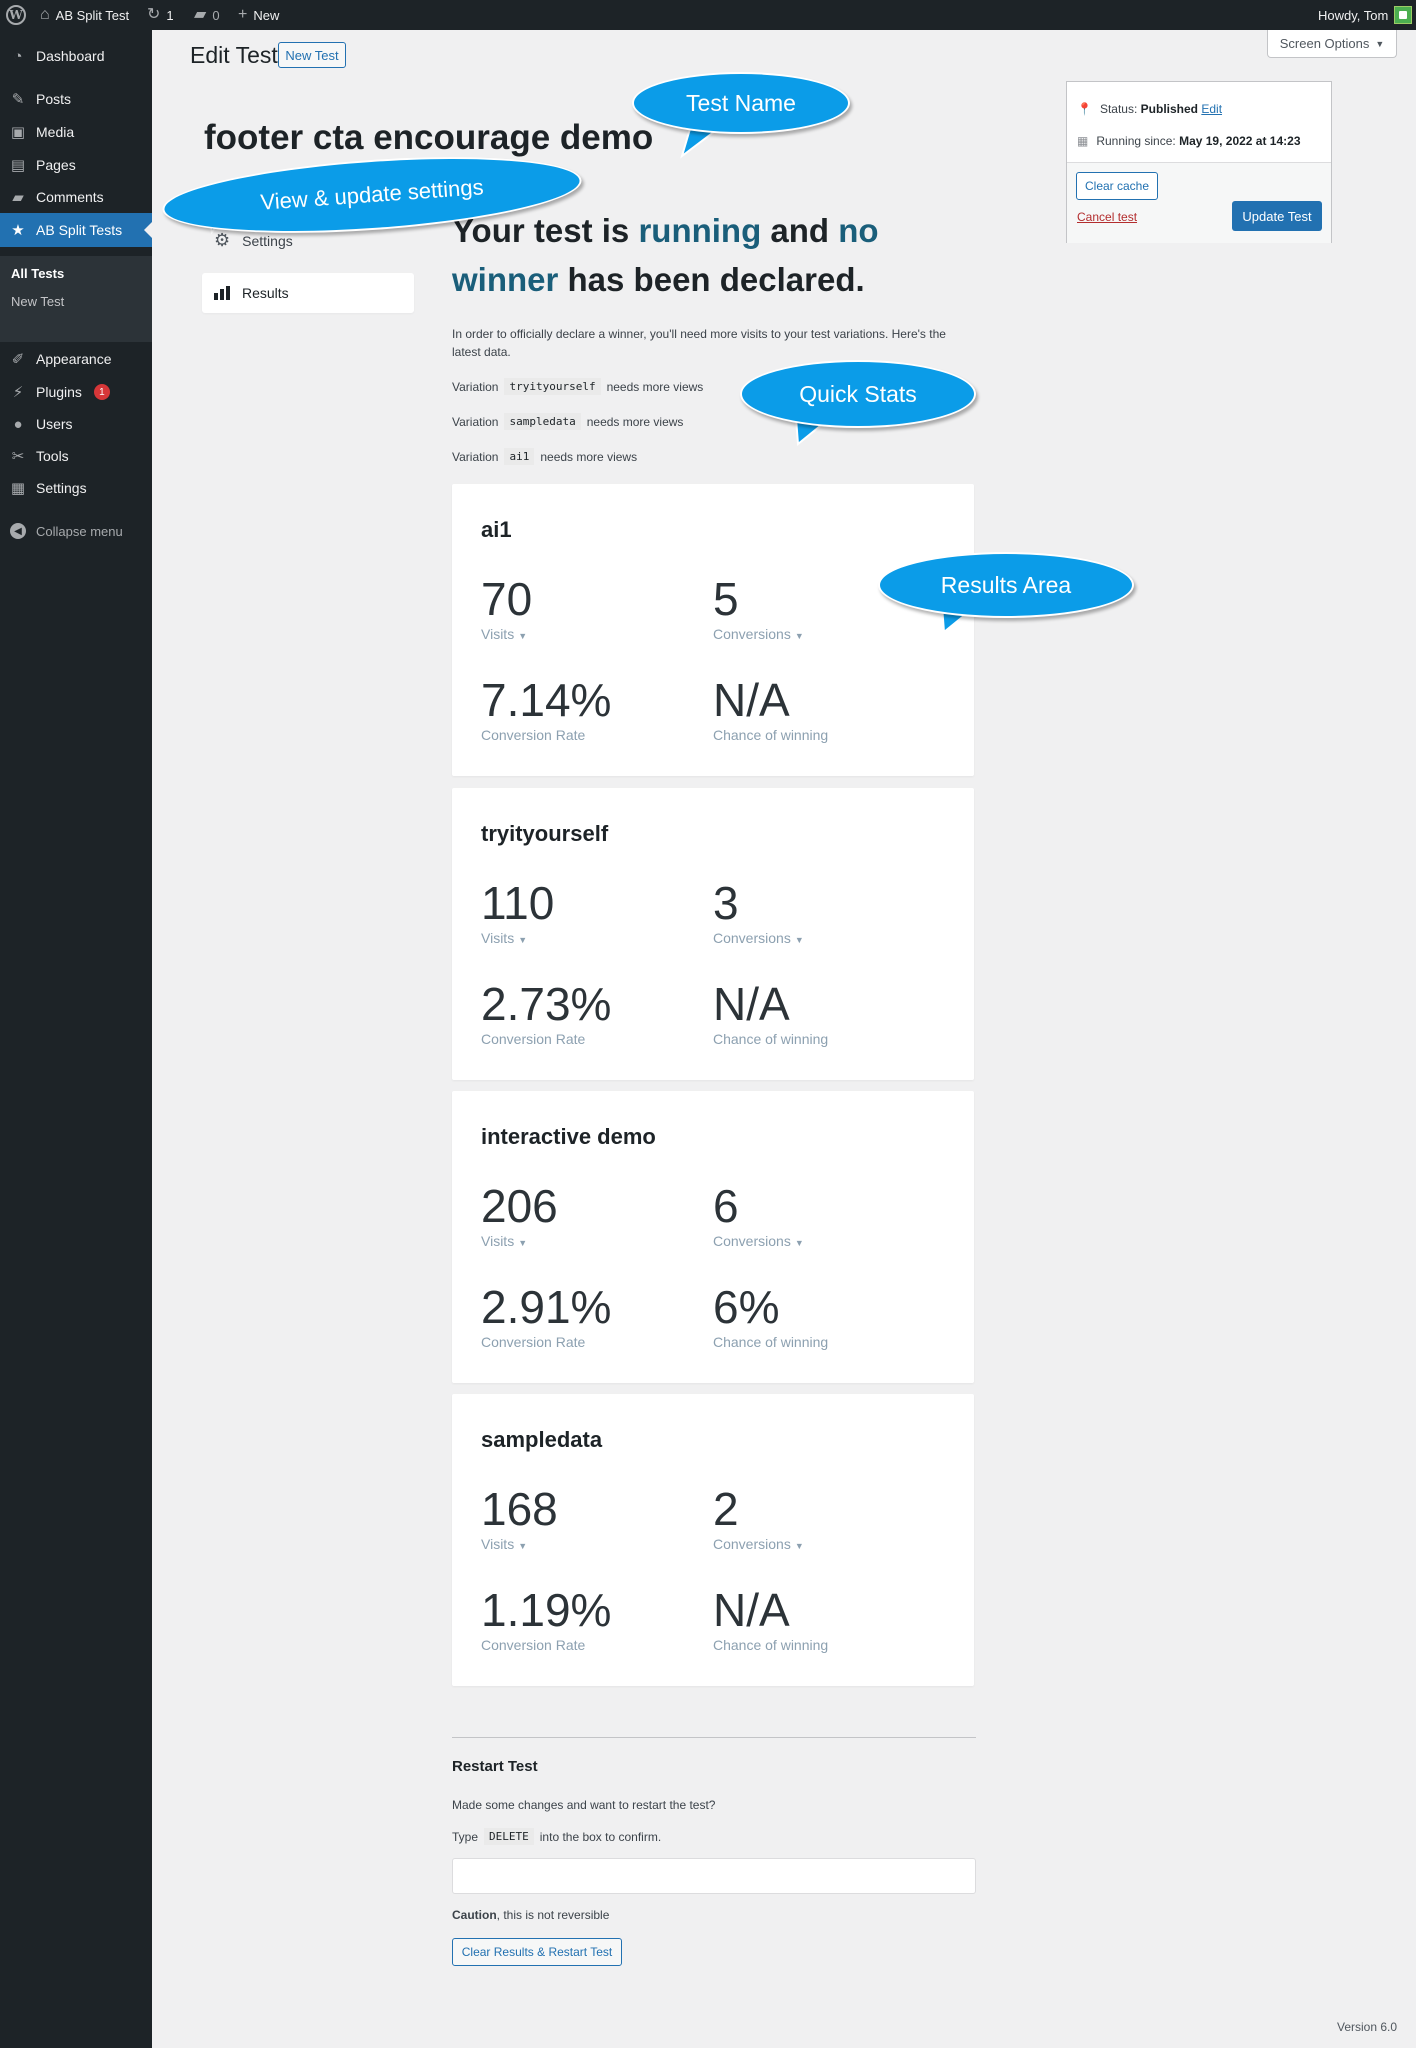 The image size is (1416, 2048). What do you see at coordinates (308, 293) in the screenshot?
I see `results-nav-item: Results` at bounding box center [308, 293].